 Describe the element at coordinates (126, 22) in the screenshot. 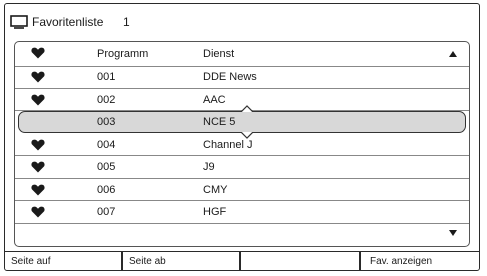

I see `list-number: 1` at that location.